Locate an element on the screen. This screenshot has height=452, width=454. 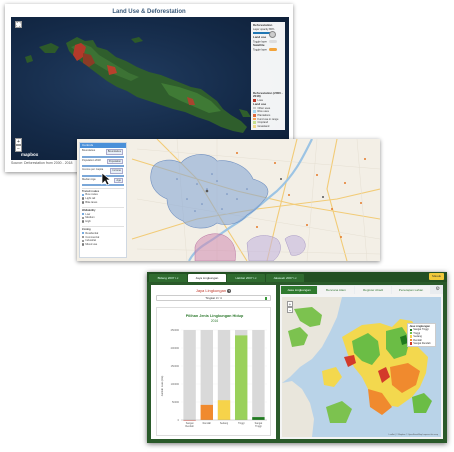
x-tick-label: Sedang is located at coordinates (224, 423).